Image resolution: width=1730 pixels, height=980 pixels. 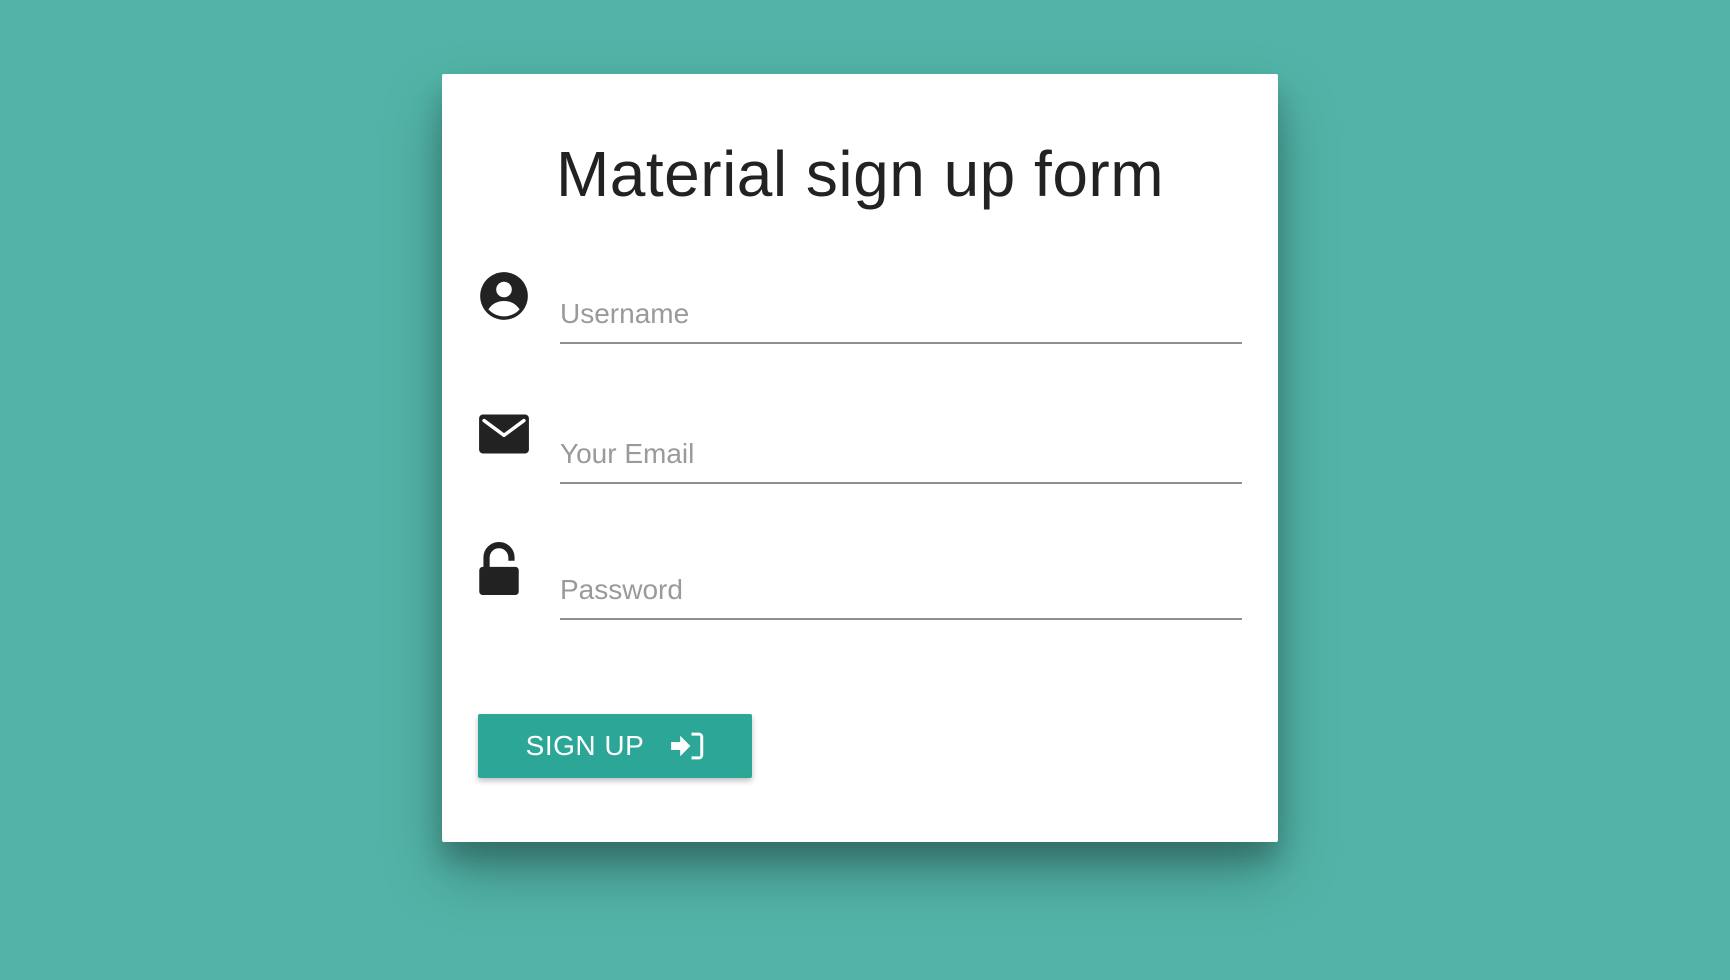 I want to click on email-input, so click(x=901, y=455).